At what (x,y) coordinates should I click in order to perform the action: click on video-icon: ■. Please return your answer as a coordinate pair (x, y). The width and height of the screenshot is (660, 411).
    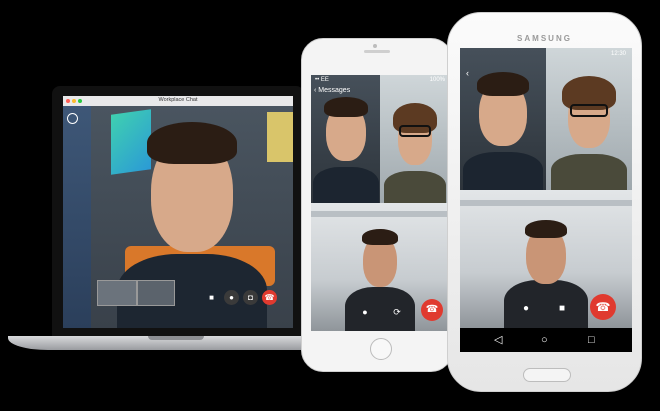
    Looking at the image, I should click on (211, 297).